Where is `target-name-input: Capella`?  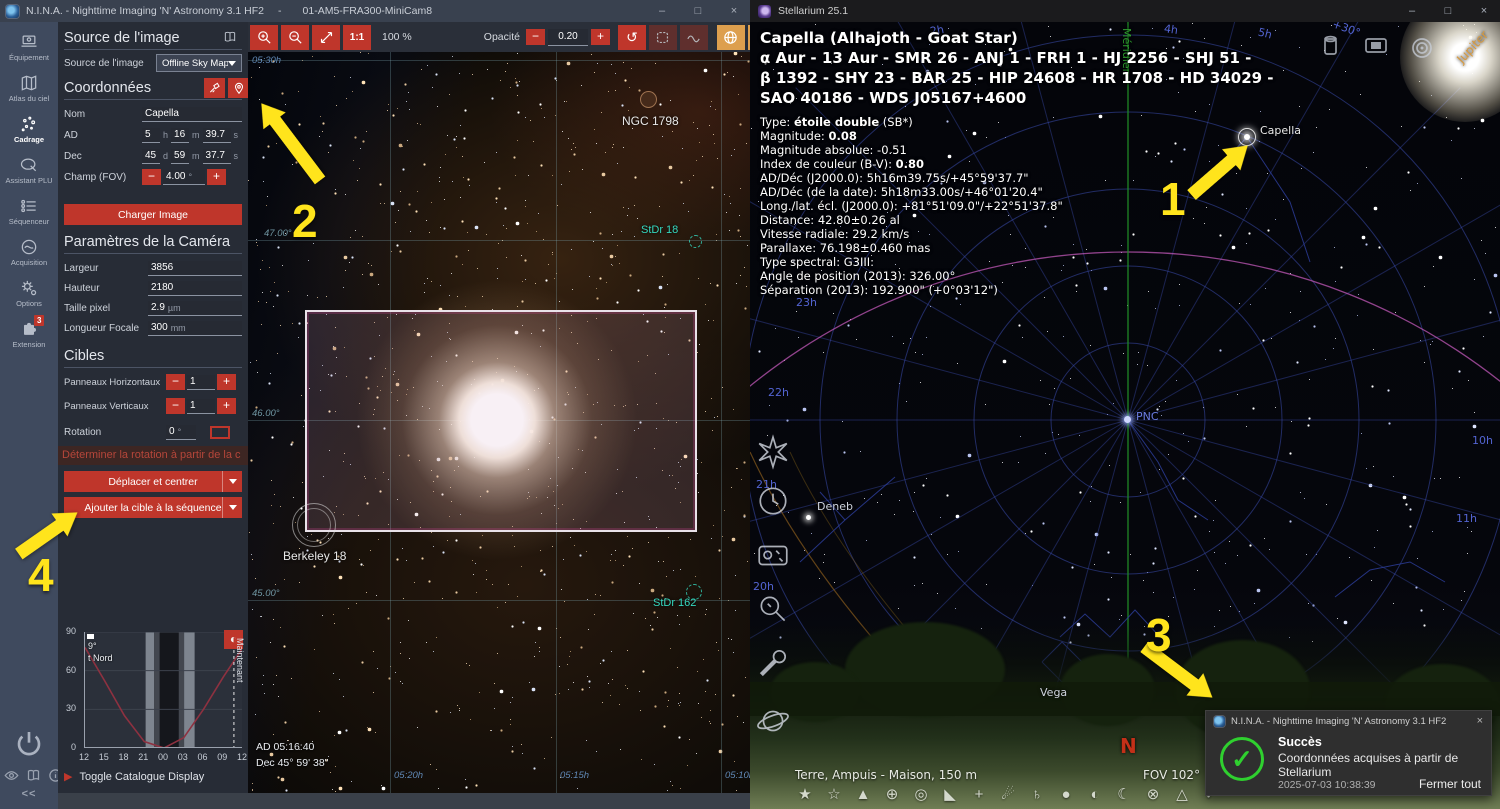 target-name-input: Capella is located at coordinates (192, 114).